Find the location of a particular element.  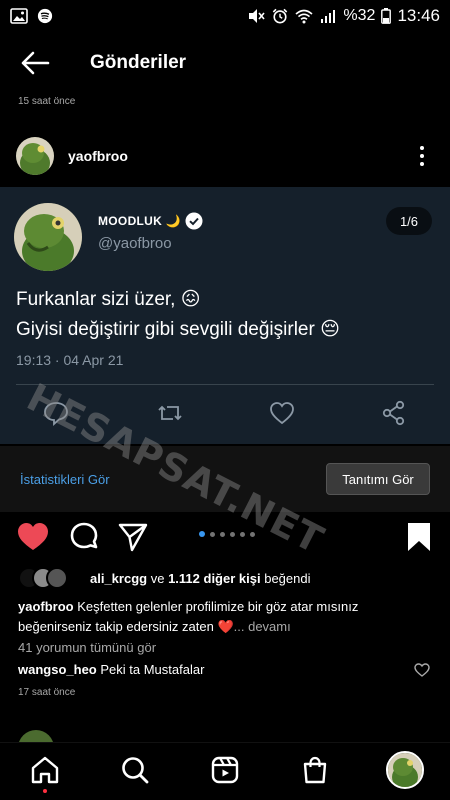

likes-suffix: beğendi is located at coordinates (287, 578).